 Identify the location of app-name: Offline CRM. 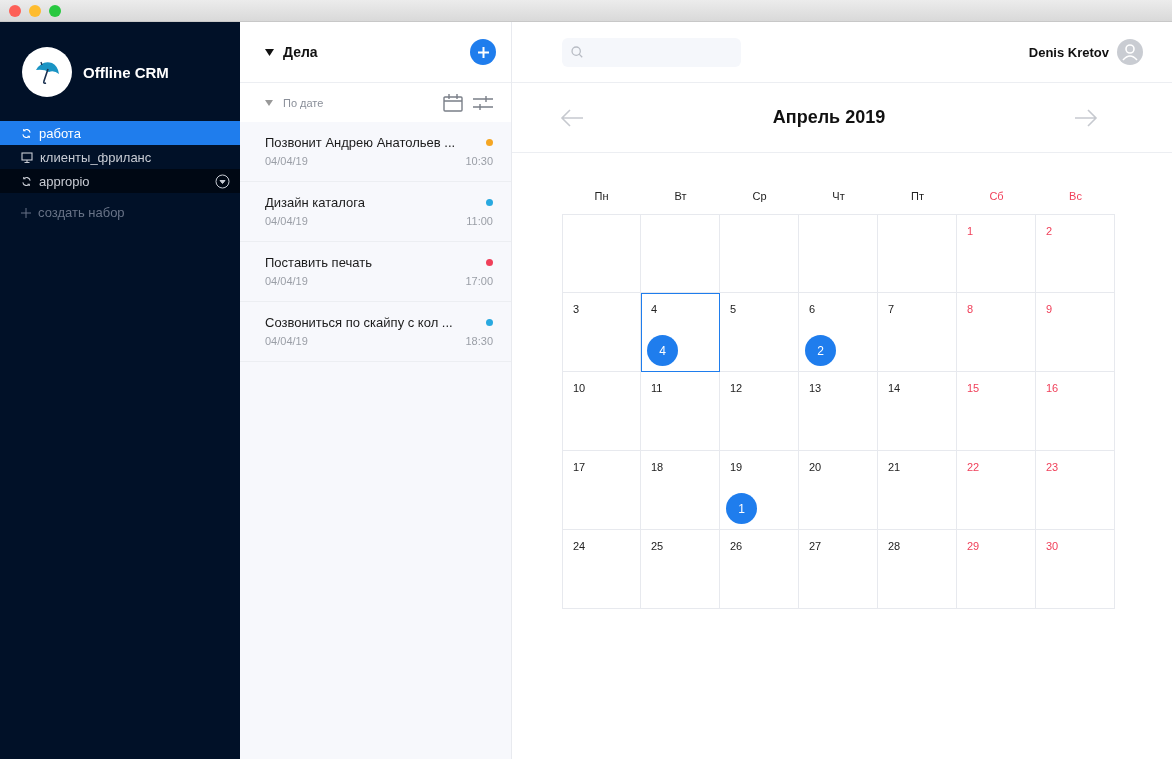
(126, 72).